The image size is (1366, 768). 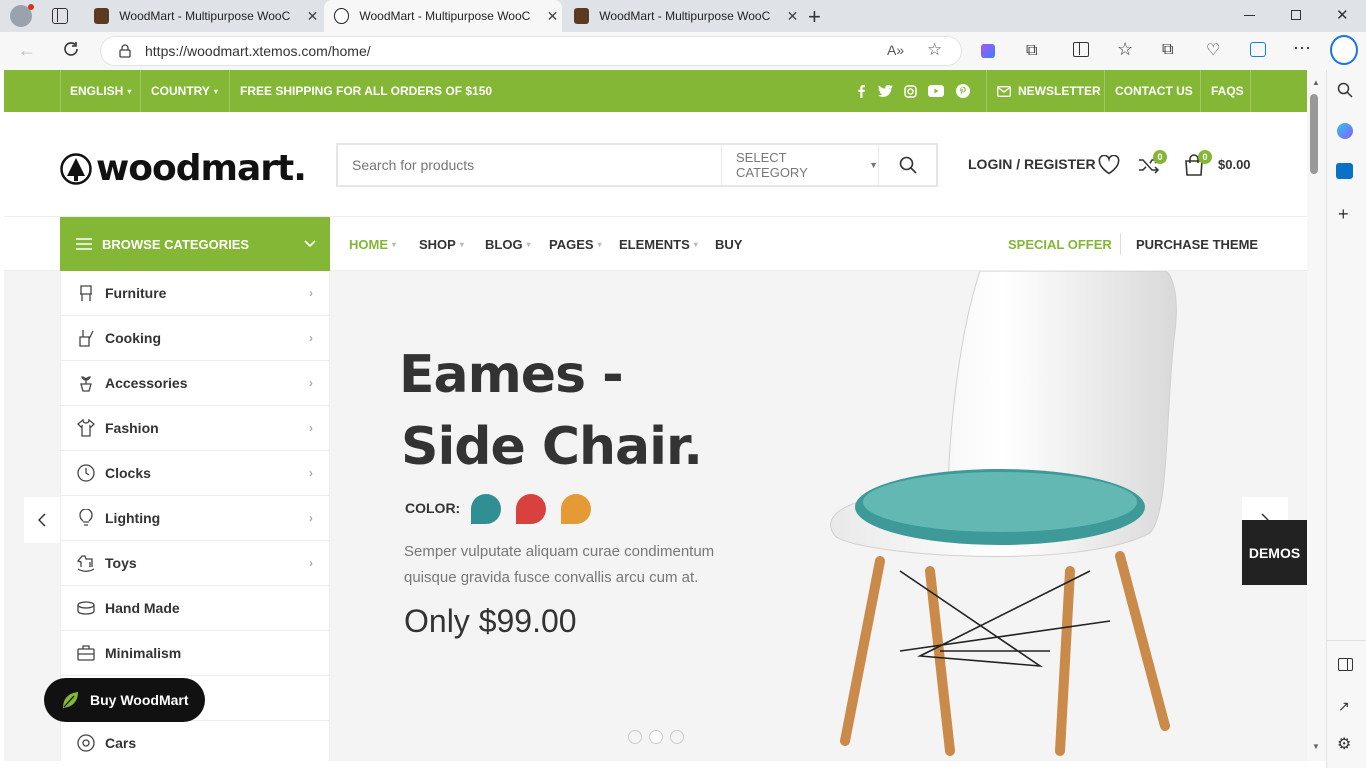 I want to click on performance-icon: ♡, so click(x=1213, y=50).